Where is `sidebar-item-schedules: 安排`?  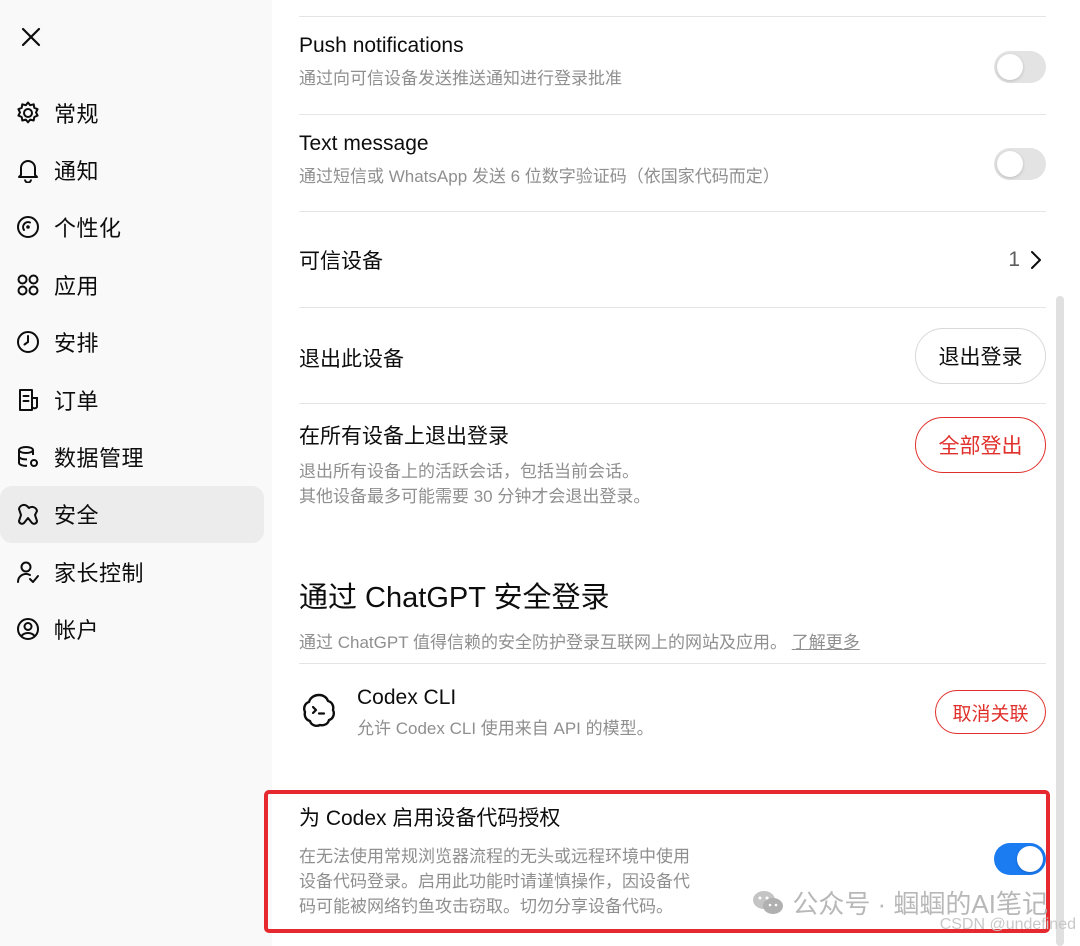 sidebar-item-schedules: 安排 is located at coordinates (132, 342).